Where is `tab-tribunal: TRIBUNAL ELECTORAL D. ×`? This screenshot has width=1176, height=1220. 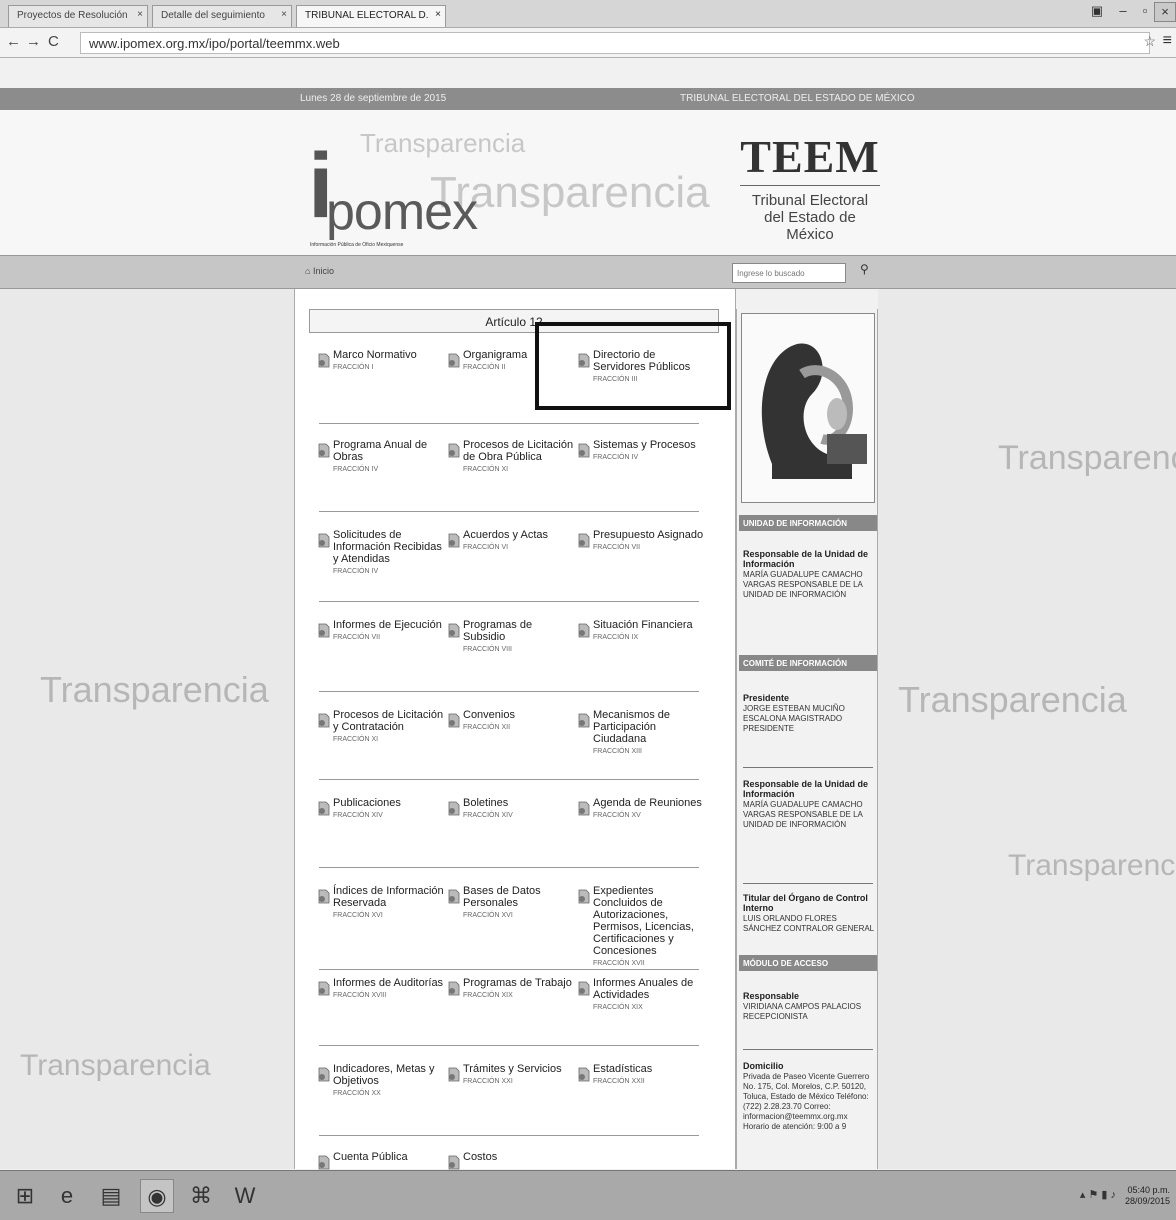 tab-tribunal: TRIBUNAL ELECTORAL D. × is located at coordinates (371, 16).